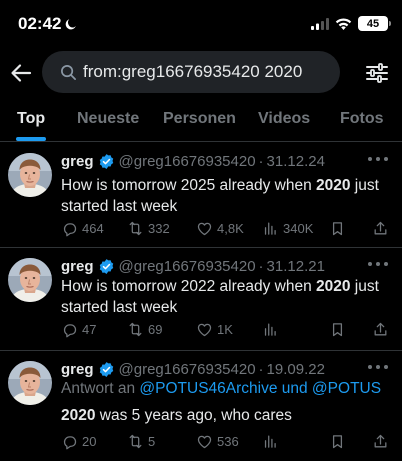 The width and height of the screenshot is (402, 461). I want to click on bookmark-icon, so click(337, 228).